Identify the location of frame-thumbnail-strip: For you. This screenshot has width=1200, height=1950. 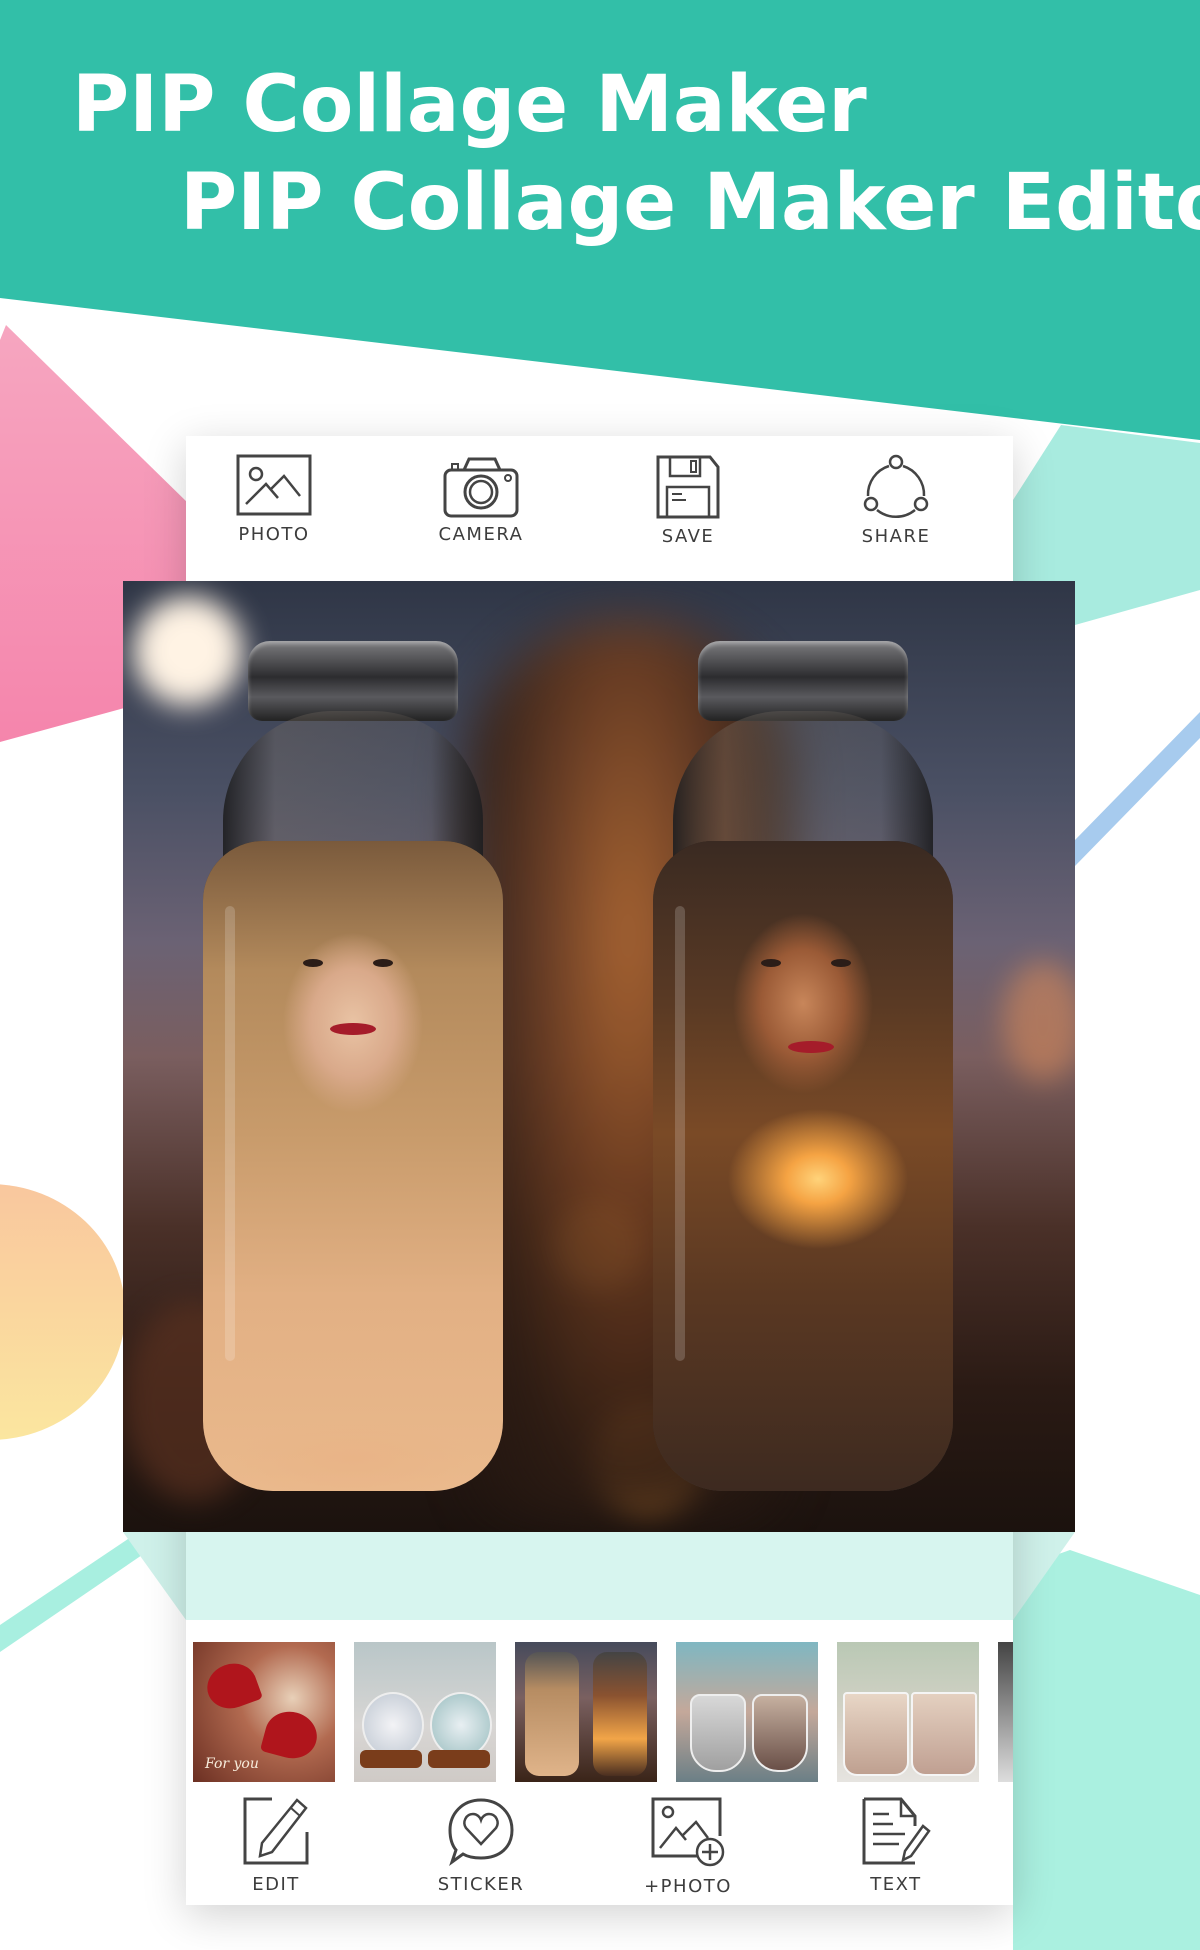
(599, 1715).